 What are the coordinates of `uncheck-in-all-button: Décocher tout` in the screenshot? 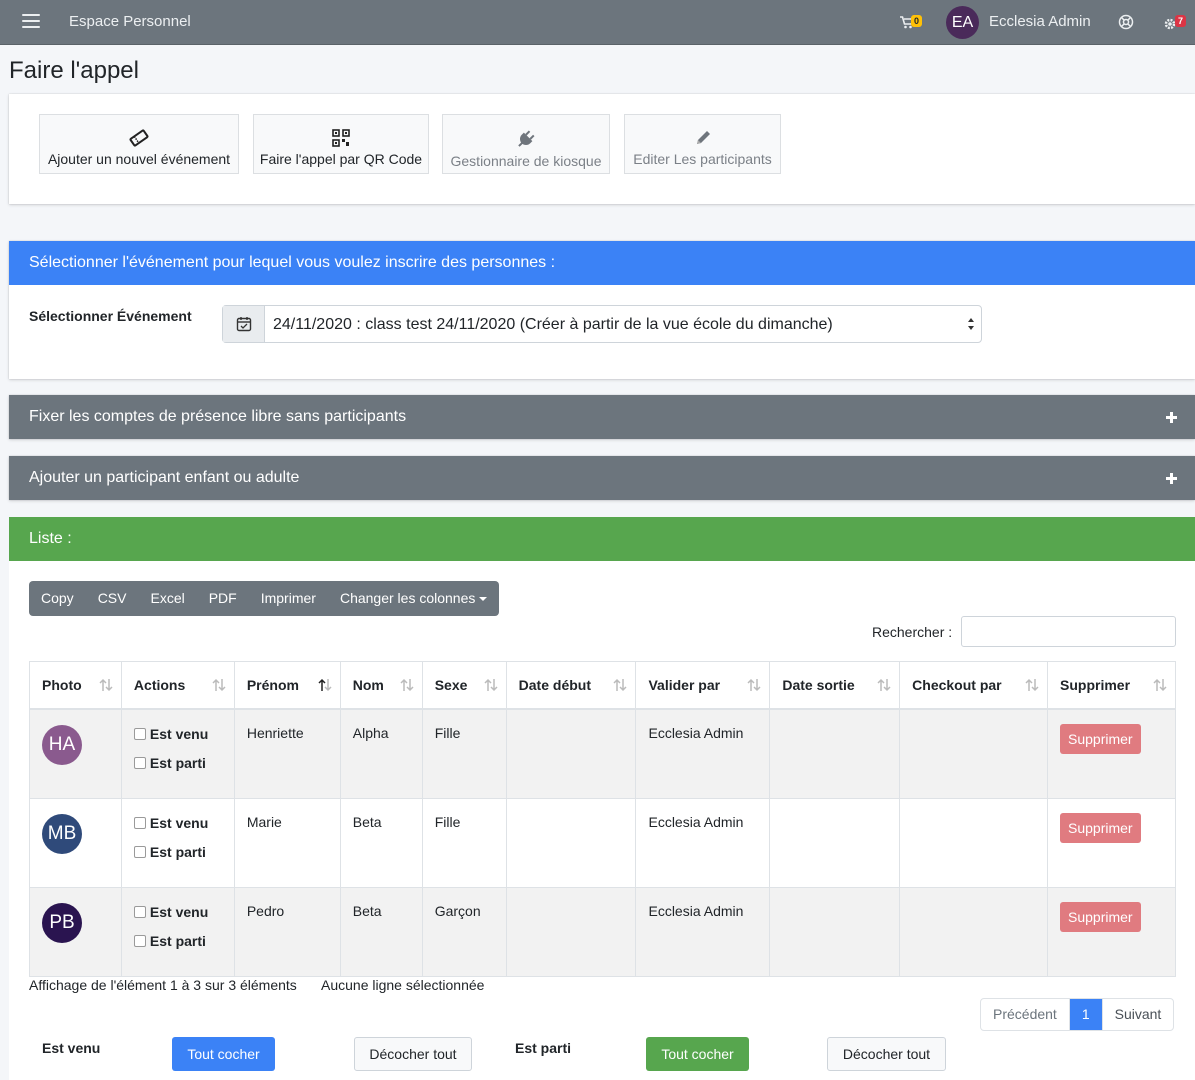 It's located at (413, 1054).